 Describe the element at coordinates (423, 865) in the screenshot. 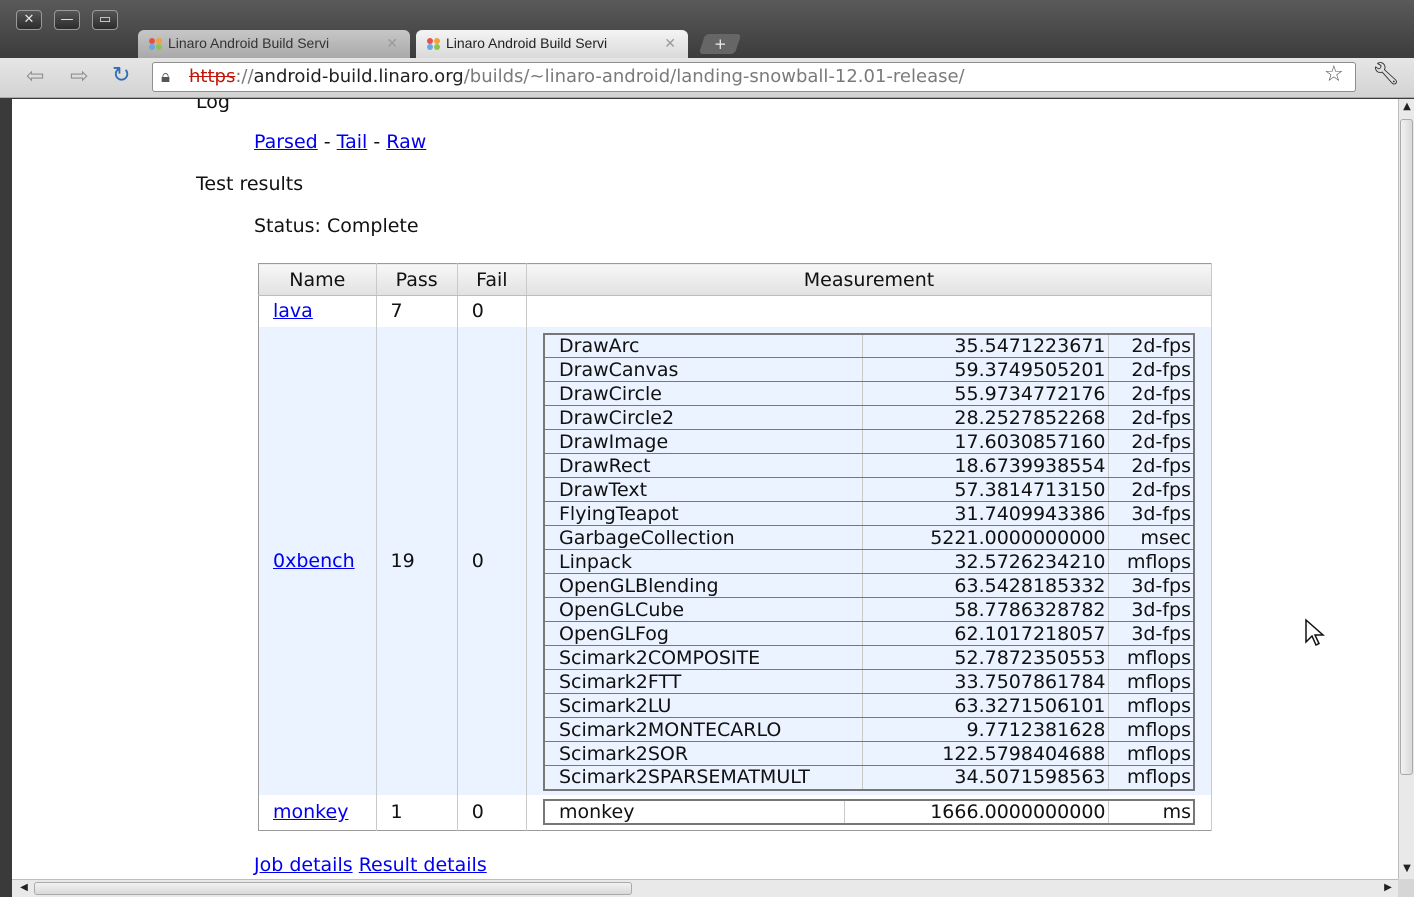

I see `result-details-link: Result details` at that location.